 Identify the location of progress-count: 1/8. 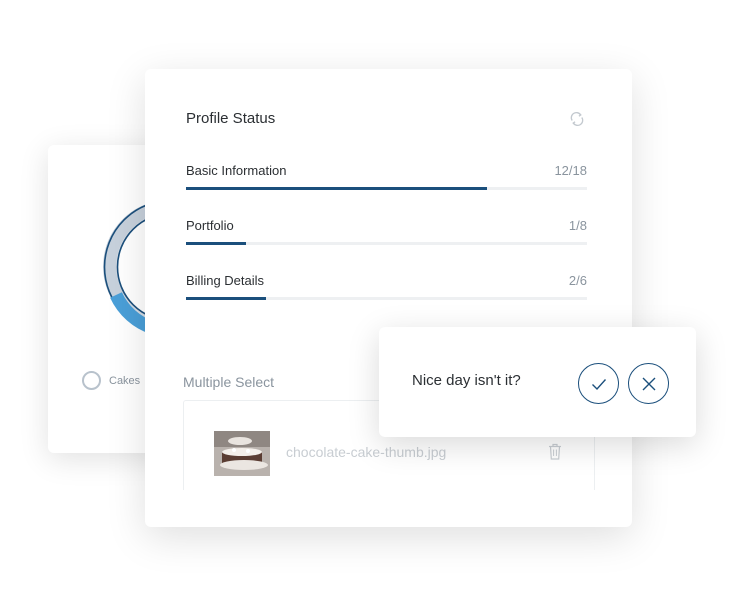
(577, 225).